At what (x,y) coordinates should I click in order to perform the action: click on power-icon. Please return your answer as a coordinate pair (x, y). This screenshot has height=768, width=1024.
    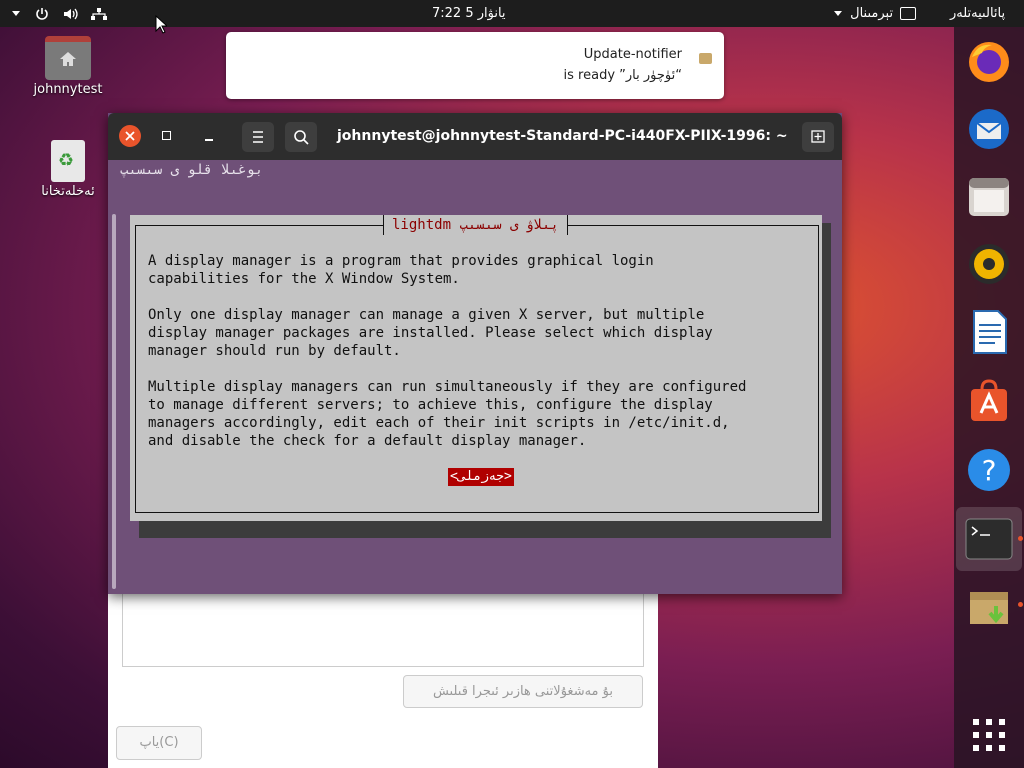
    Looking at the image, I should click on (42, 13).